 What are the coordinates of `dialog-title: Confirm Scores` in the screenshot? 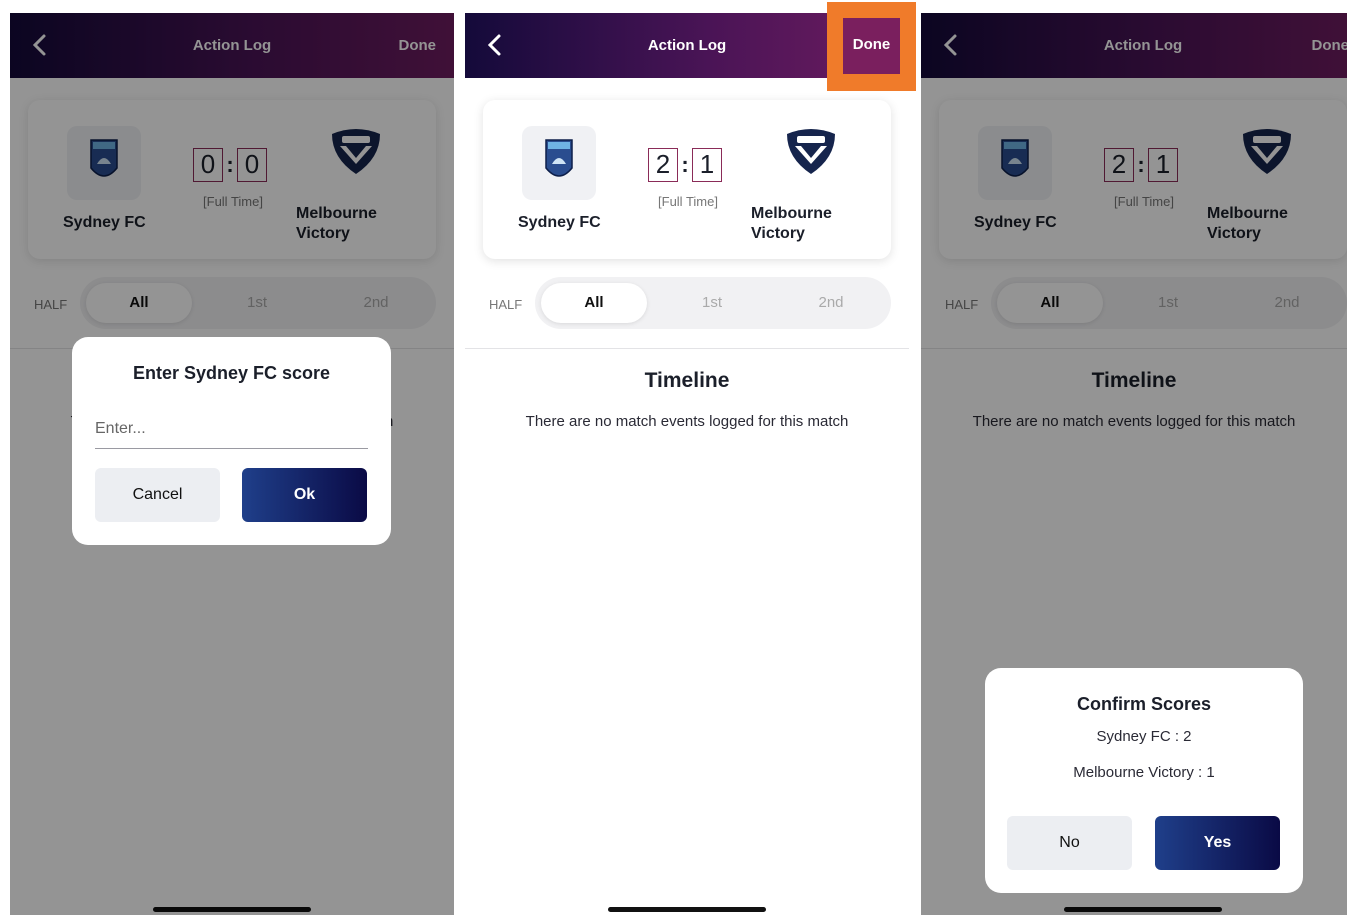 It's located at (1144, 704).